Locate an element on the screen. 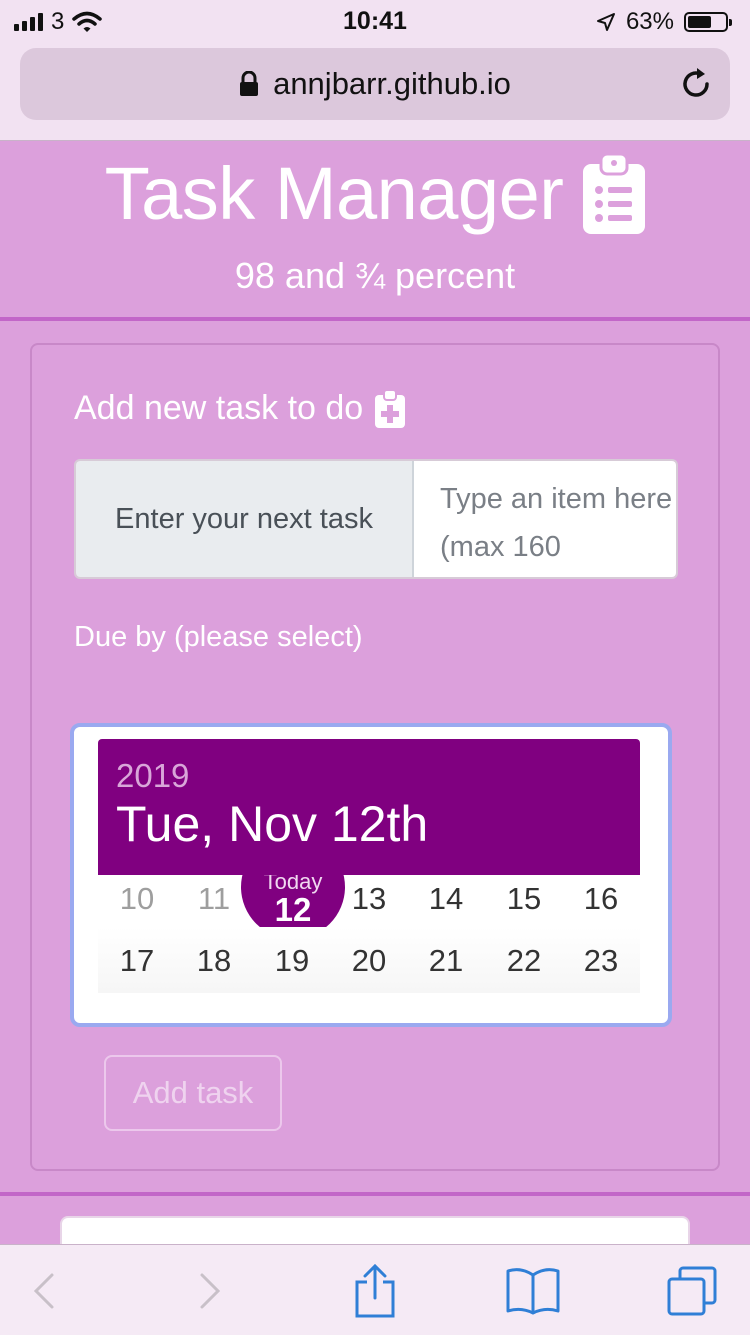  add-task-button: Add task is located at coordinates (193, 1093).